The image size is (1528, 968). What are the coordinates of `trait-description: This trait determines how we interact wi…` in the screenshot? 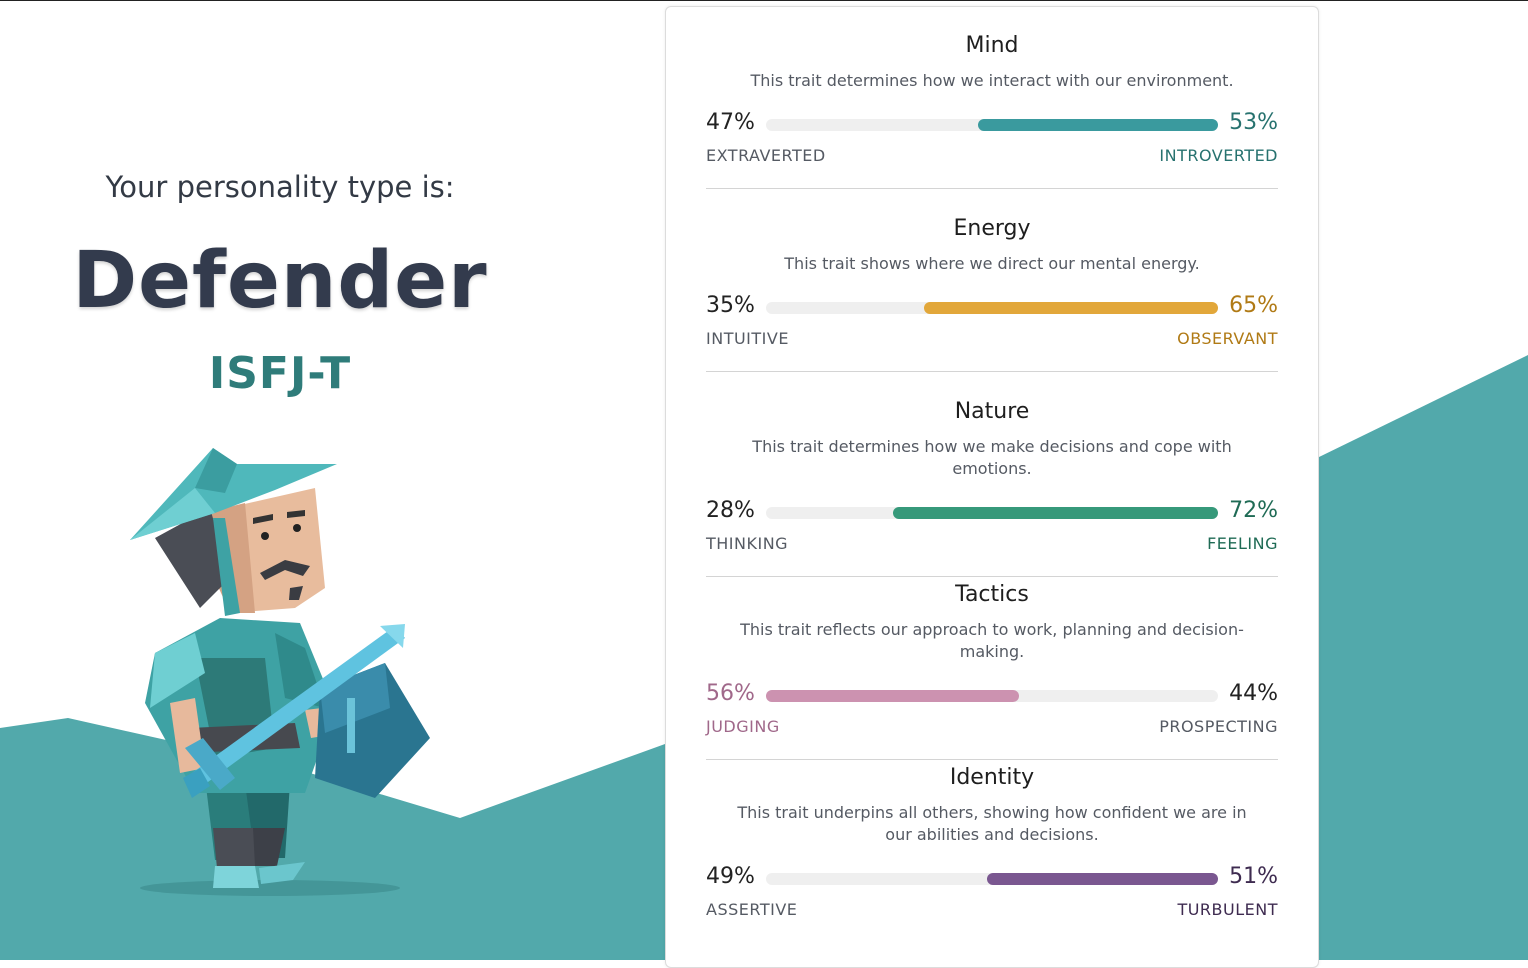 It's located at (992, 80).